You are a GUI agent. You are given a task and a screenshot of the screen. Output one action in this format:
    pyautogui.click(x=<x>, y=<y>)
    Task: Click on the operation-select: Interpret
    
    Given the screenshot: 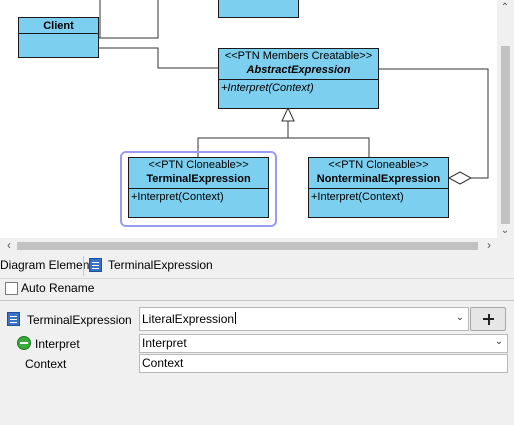 What is the action you would take?
    pyautogui.click(x=323, y=343)
    